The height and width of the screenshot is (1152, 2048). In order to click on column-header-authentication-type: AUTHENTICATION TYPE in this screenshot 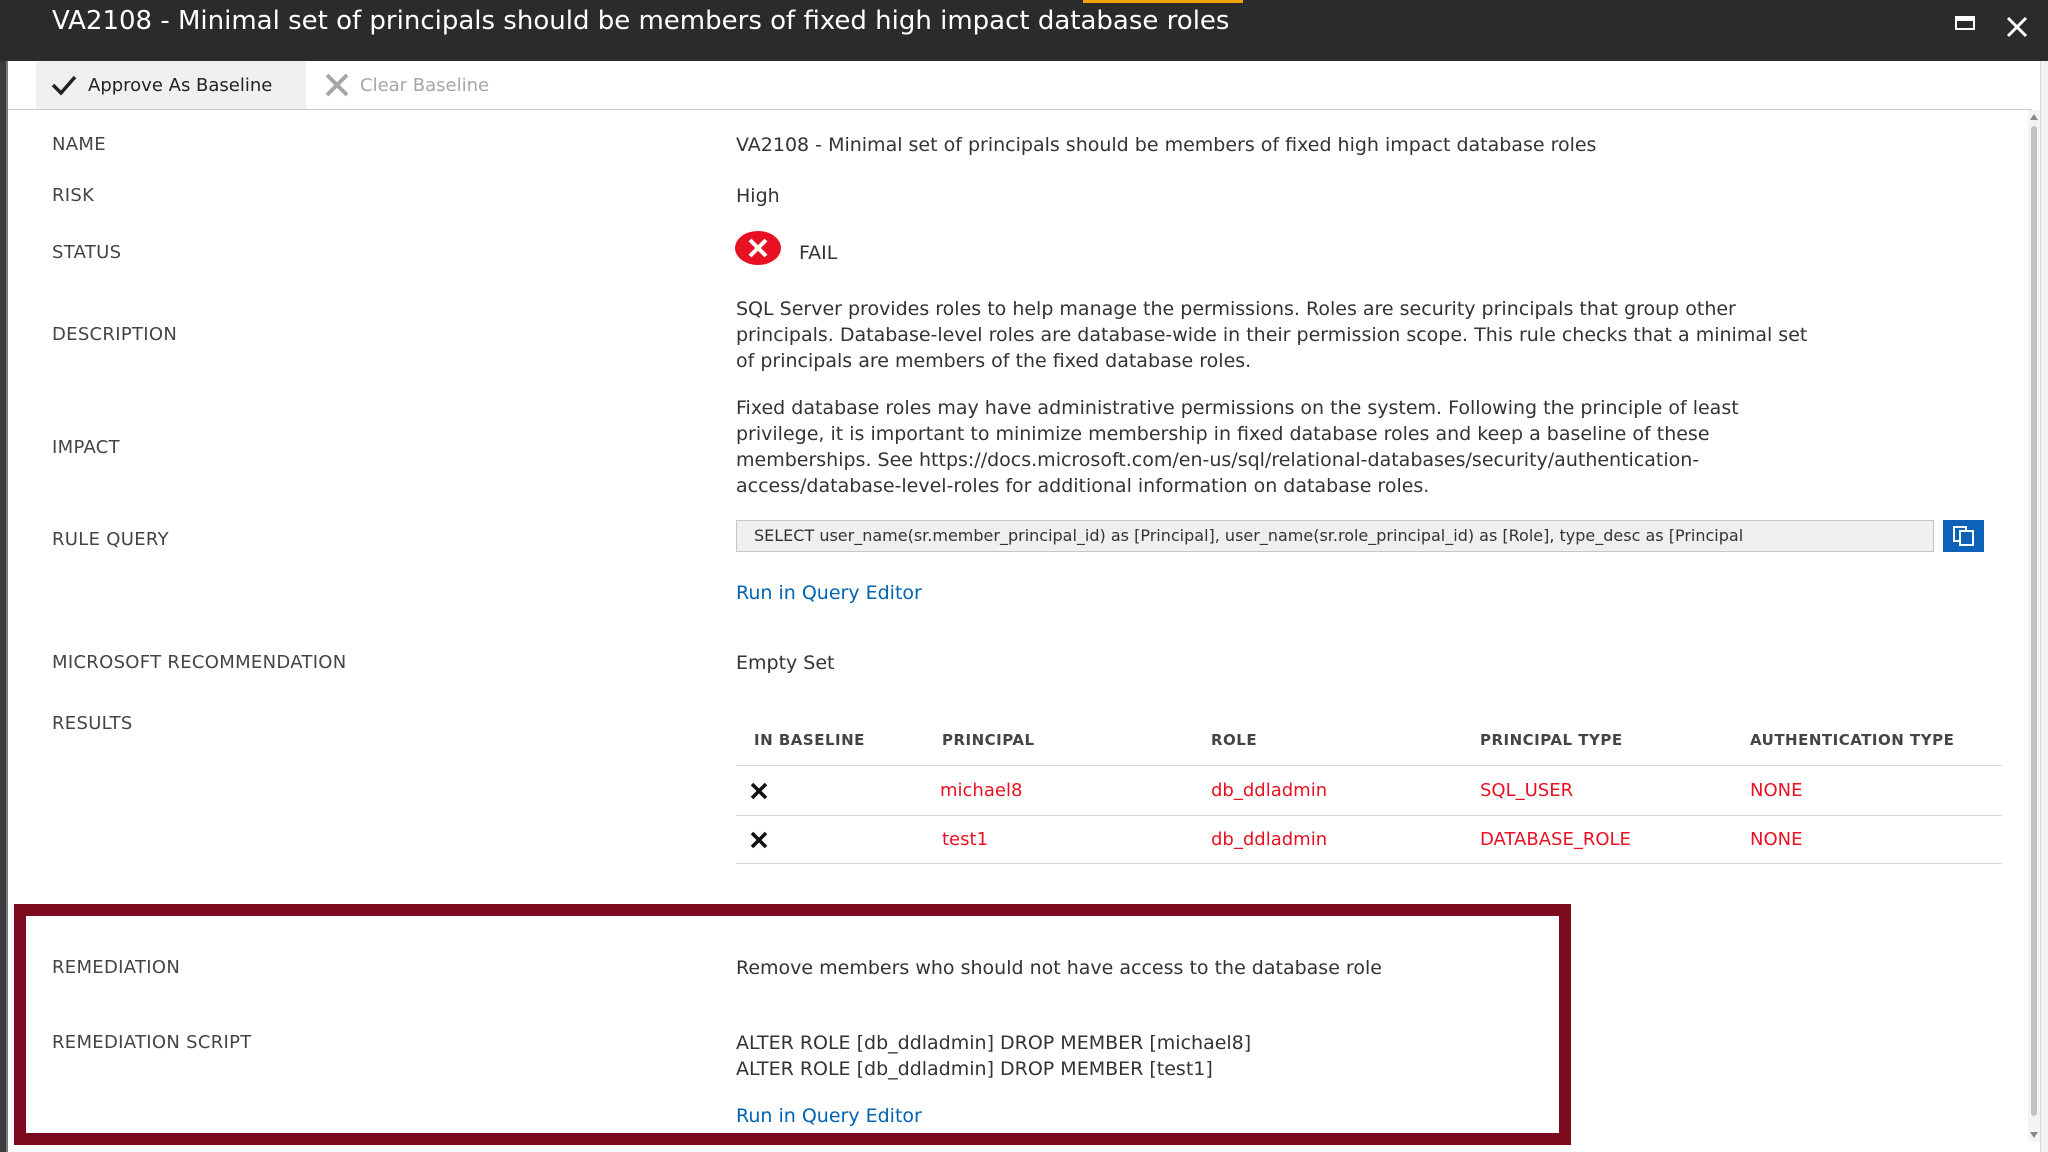, I will do `click(1852, 740)`.